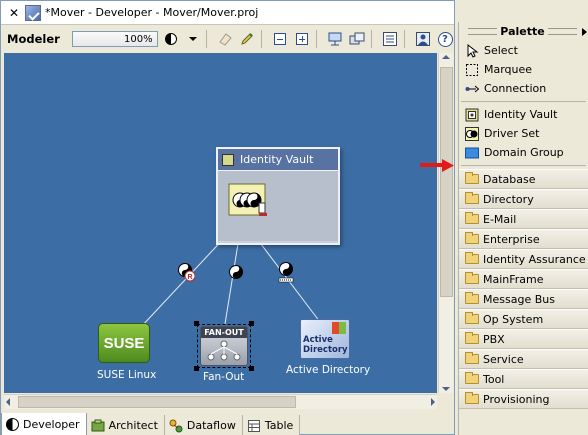 This screenshot has width=588, height=435. I want to click on windows-logo-icon, so click(339, 328).